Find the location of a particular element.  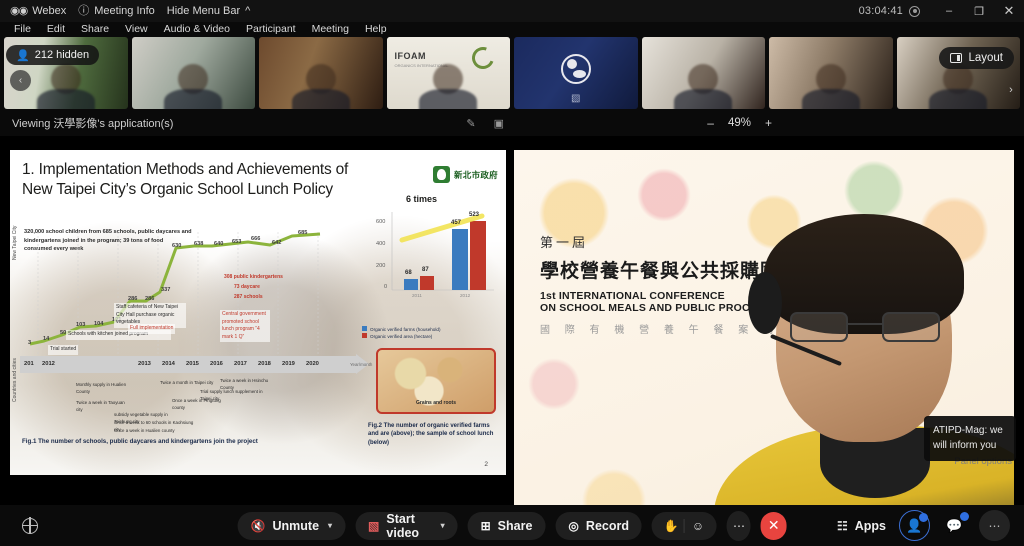

legend-item-area: Organic verified area (hectare) is located at coordinates (432, 336).